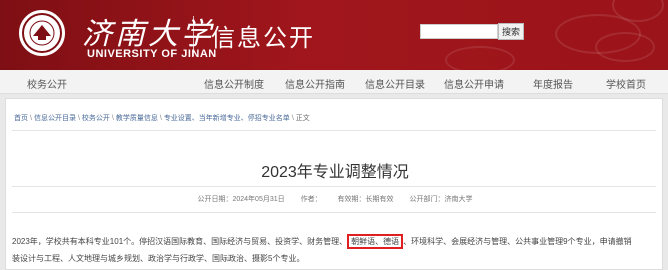 Image resolution: width=668 pixels, height=270 pixels. I want to click on highlighted-majors: 朝鲜语、德语, so click(375, 241).